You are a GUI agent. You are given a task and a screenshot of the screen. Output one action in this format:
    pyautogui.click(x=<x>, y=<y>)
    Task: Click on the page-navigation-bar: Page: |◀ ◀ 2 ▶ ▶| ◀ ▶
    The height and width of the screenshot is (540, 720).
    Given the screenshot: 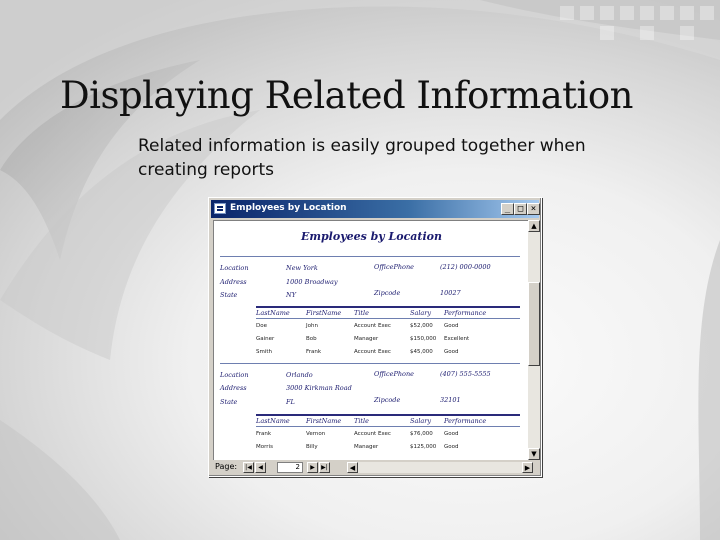 What is the action you would take?
    pyautogui.click(x=376, y=467)
    